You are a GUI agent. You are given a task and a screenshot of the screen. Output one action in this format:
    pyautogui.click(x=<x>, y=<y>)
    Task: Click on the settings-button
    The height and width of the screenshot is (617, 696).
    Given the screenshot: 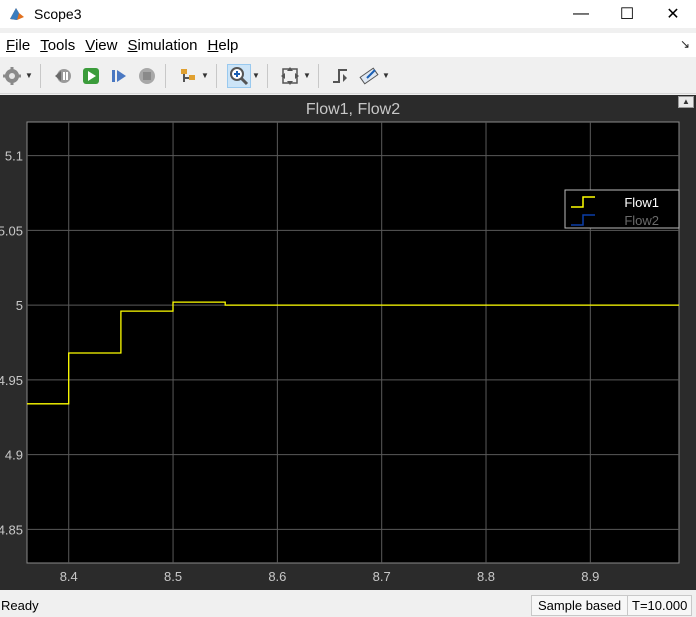 What is the action you would take?
    pyautogui.click(x=12, y=76)
    